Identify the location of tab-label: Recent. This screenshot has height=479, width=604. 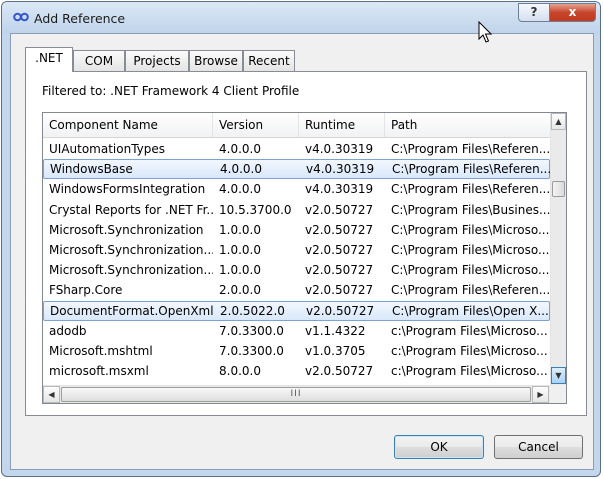
(269, 61).